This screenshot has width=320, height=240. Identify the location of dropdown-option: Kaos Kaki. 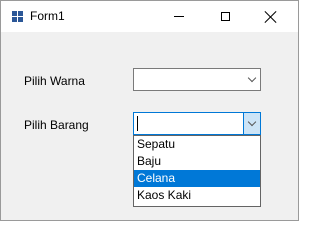
(197, 195).